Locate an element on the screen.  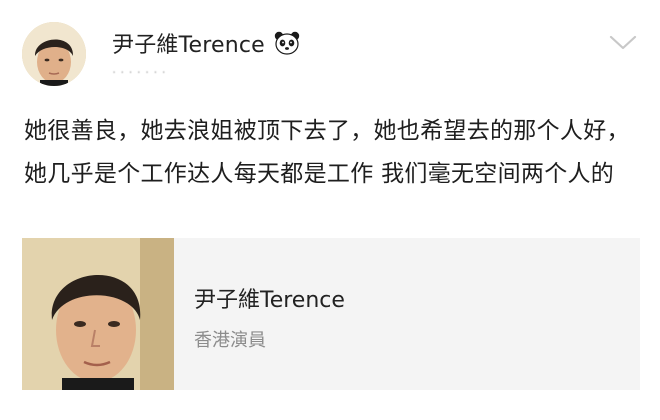
profile-card-photo is located at coordinates (98, 314).